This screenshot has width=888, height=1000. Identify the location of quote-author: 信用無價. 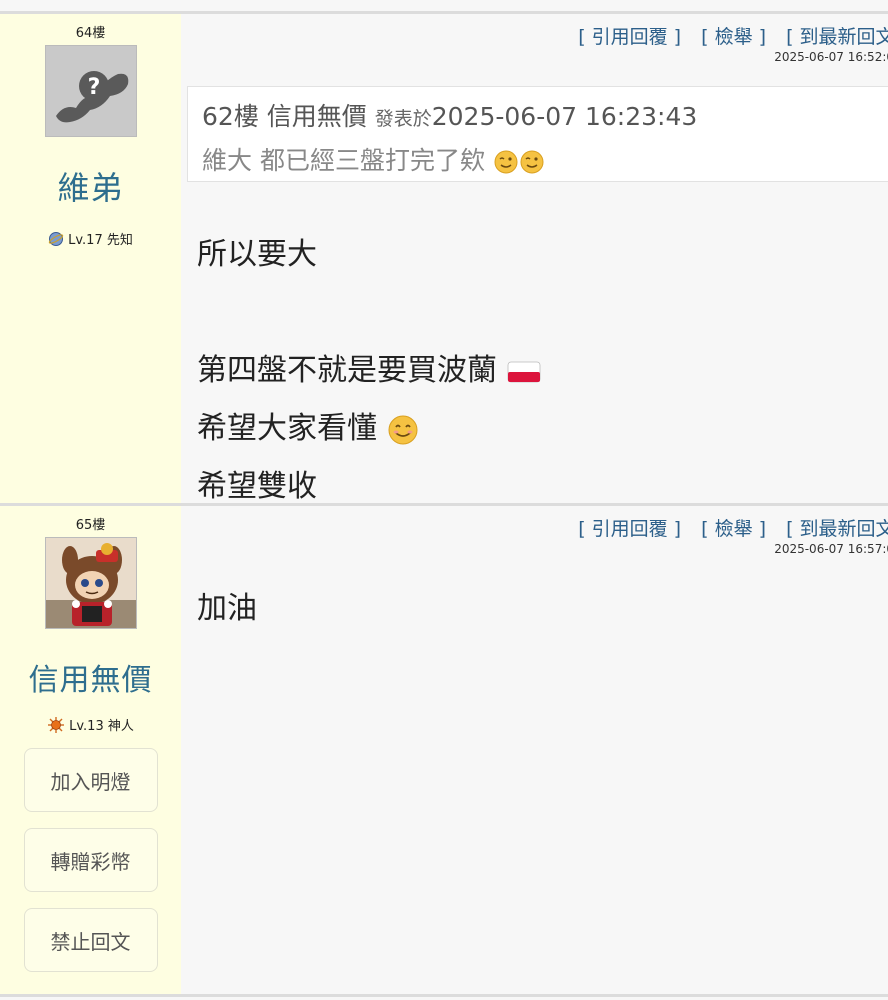
(316, 116).